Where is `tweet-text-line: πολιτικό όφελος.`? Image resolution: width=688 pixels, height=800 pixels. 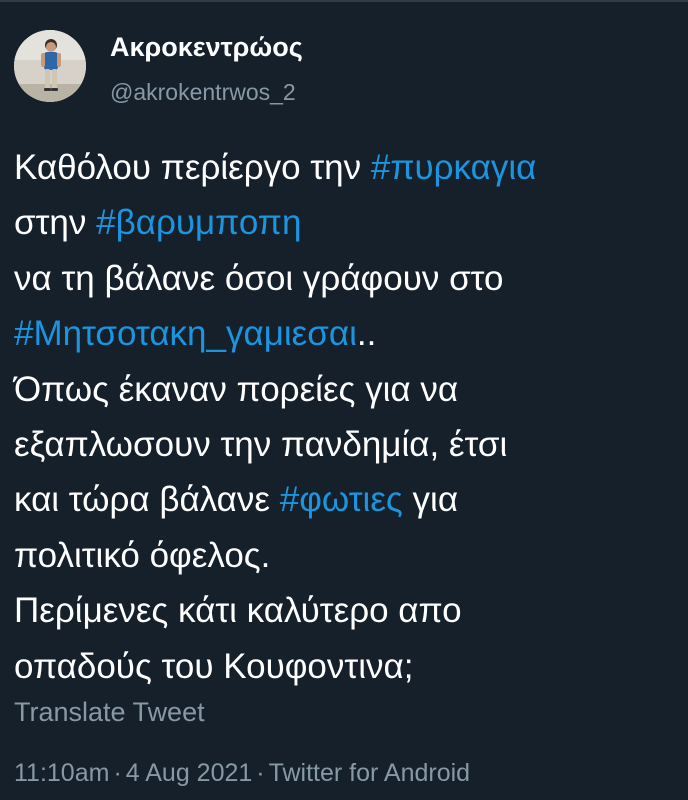
tweet-text-line: πολιτικό όφελος. is located at coordinates (346, 555).